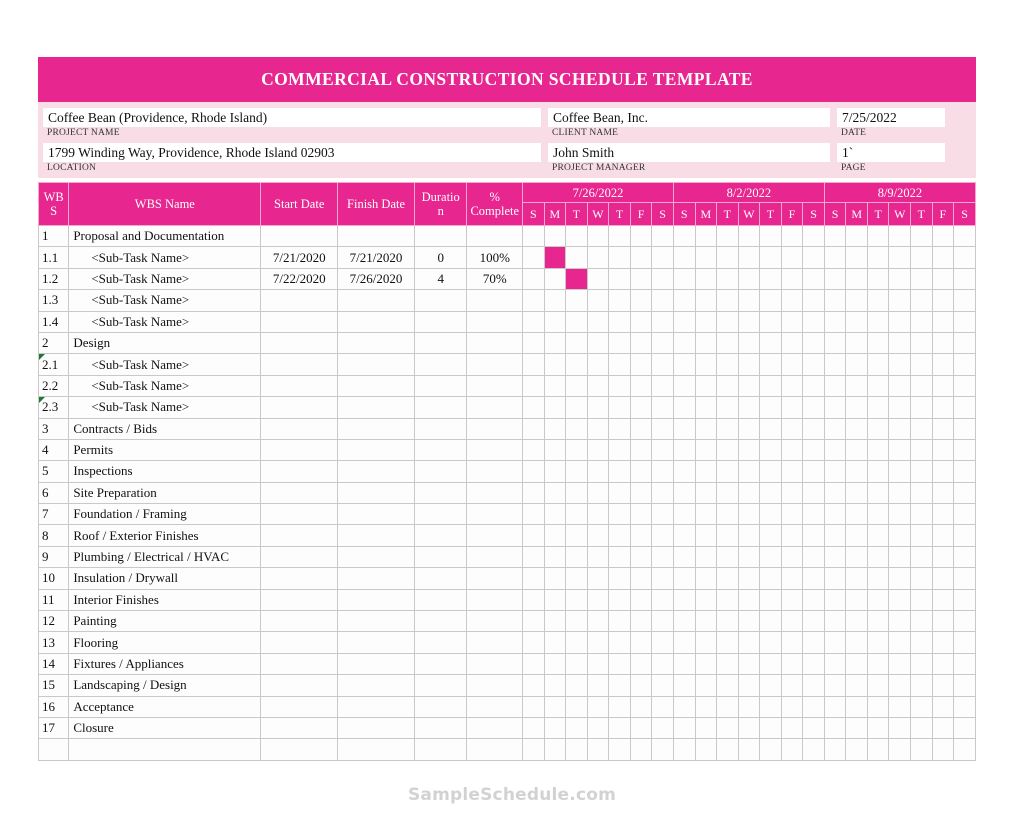 This screenshot has width=1024, height=819. I want to click on cell-finish-date, so click(376, 578).